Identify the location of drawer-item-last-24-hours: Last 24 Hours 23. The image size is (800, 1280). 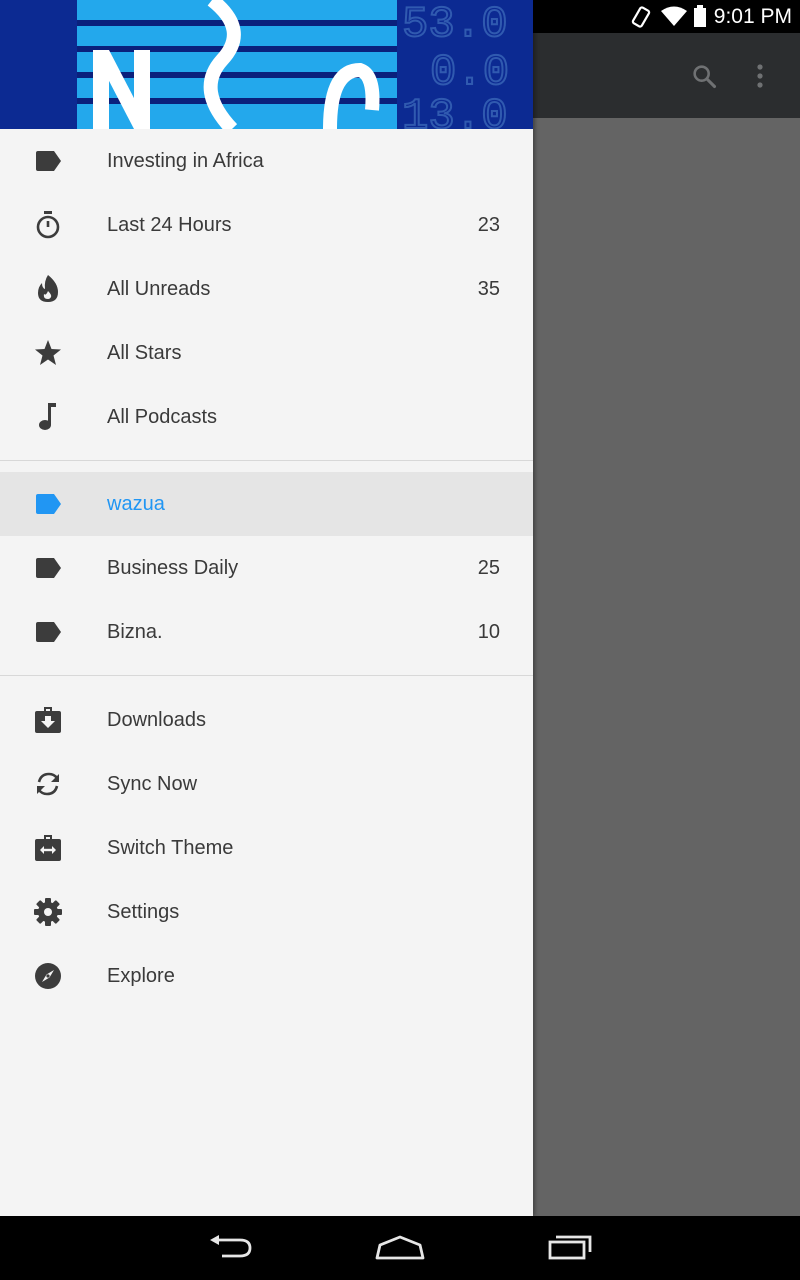
(266, 225).